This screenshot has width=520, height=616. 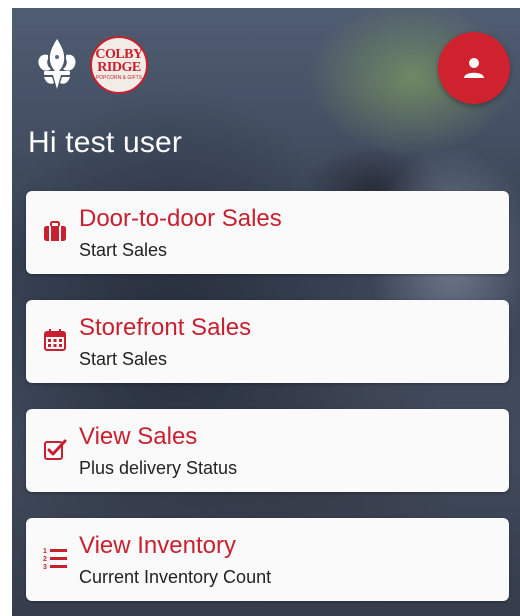 What do you see at coordinates (158, 468) in the screenshot?
I see `menu-card-subtitle: Plus delivery Status` at bounding box center [158, 468].